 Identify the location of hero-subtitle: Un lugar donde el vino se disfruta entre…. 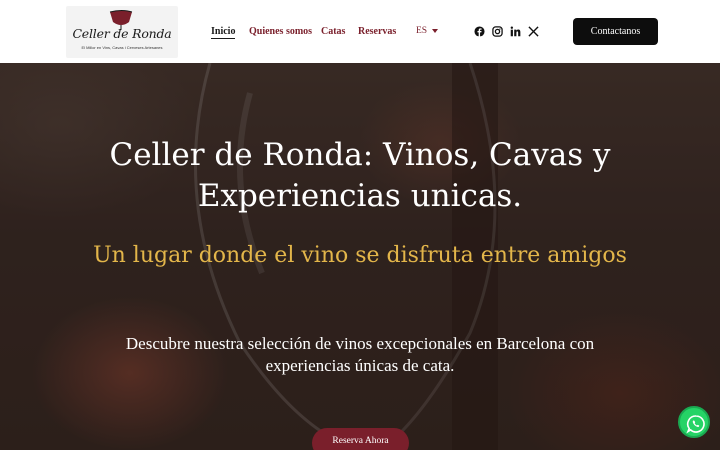
(360, 255).